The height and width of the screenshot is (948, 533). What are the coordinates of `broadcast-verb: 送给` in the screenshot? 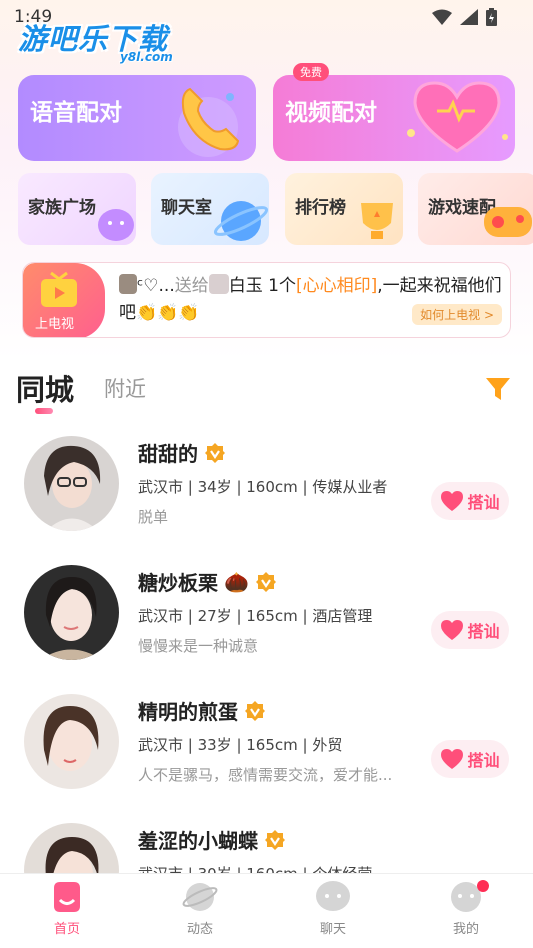 It's located at (191, 286).